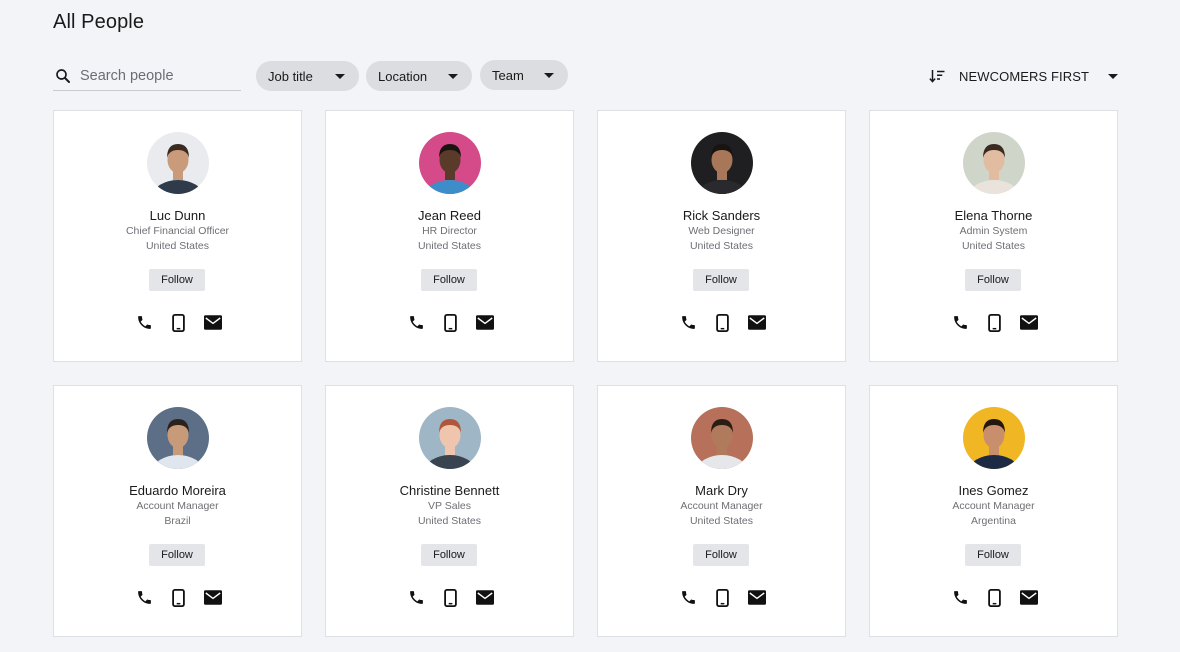 Image resolution: width=1180 pixels, height=652 pixels. Describe the element at coordinates (63, 76) in the screenshot. I see `search-icon` at that location.